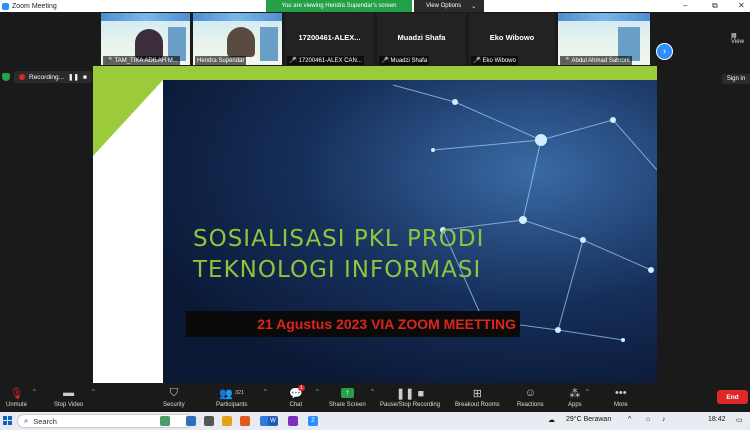 Image resolution: width=750 pixels, height=430 pixels. Describe the element at coordinates (741, 6) in the screenshot. I see `close-button: ✕` at that location.